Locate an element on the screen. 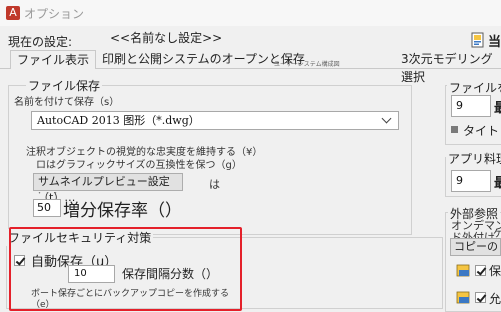  xref-option-1-label: 保 is located at coordinates (495, 271).